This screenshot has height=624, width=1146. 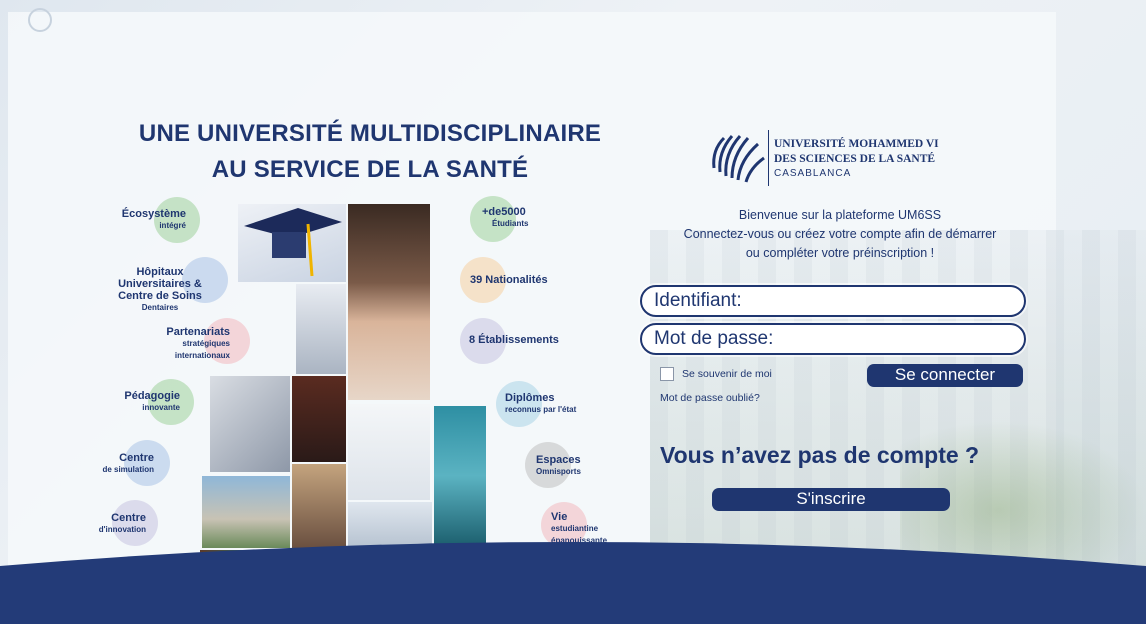 What do you see at coordinates (153, 219) in the screenshot?
I see `feature-label-ecosysteme: Écosystème intégré` at bounding box center [153, 219].